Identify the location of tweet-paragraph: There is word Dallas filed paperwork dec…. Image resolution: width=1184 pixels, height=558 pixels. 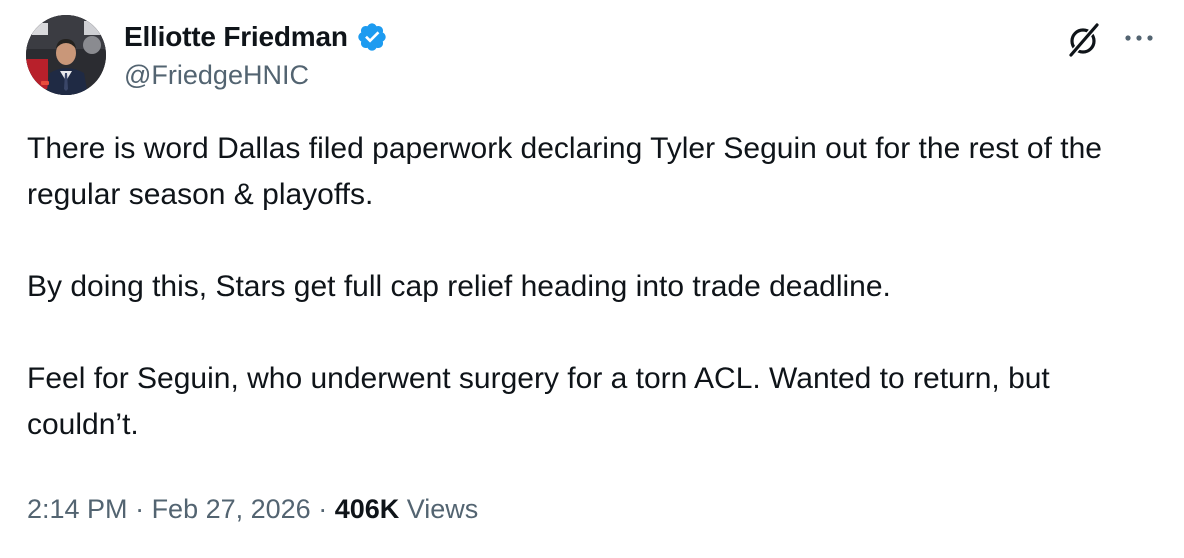
(564, 171).